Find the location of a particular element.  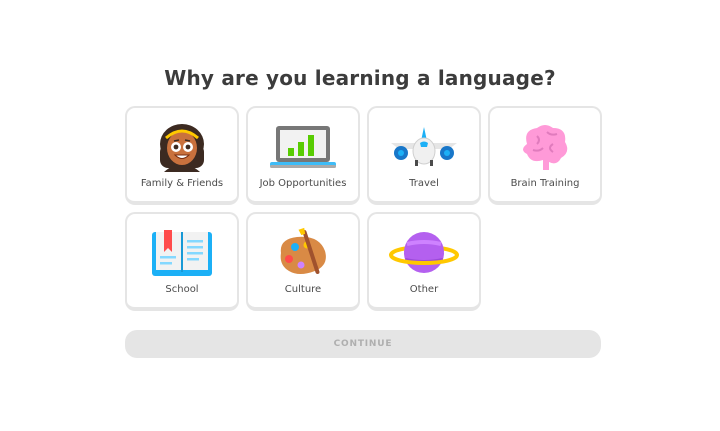

page-title: Why are you learning a language? is located at coordinates (360, 78).